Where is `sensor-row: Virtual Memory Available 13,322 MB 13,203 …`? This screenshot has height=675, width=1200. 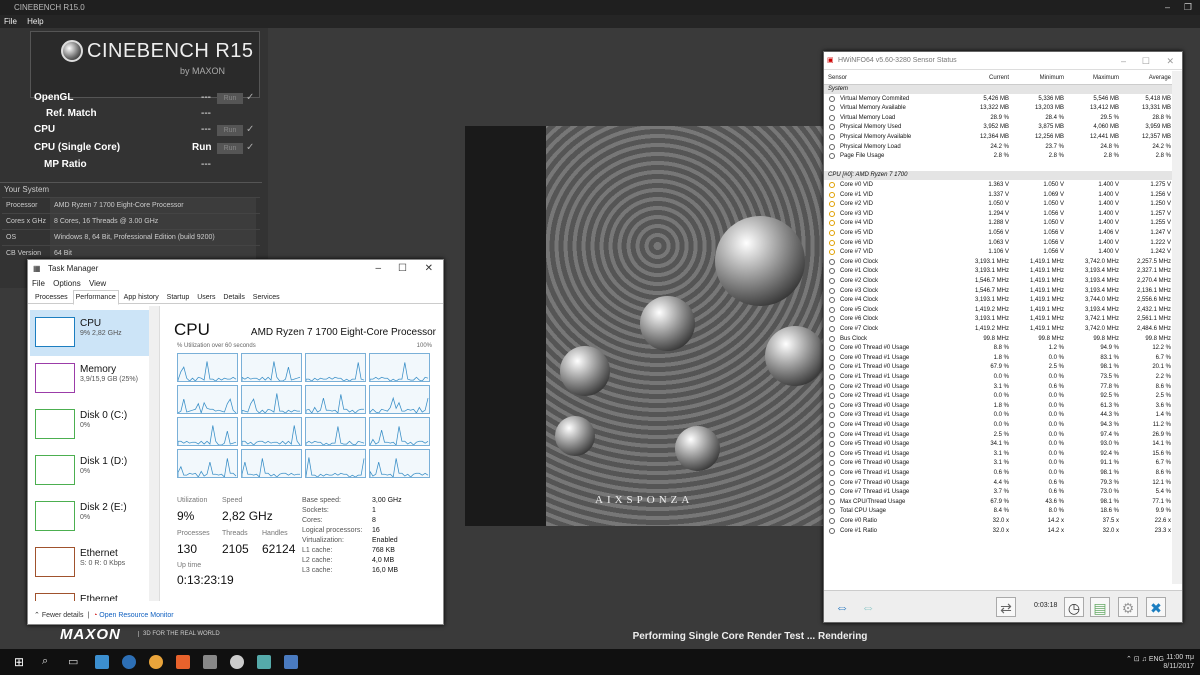 sensor-row: Virtual Memory Available 13,322 MB 13,203 … is located at coordinates (999, 108).